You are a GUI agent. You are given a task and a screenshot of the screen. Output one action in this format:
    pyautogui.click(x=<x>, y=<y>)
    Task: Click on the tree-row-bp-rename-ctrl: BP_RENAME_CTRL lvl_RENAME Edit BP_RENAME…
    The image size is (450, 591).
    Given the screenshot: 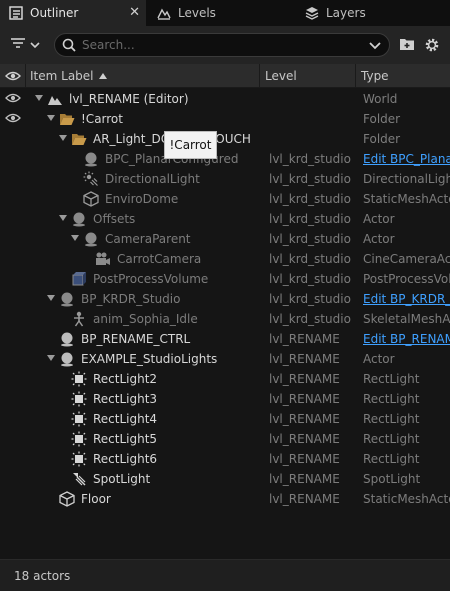 What is the action you would take?
    pyautogui.click(x=225, y=339)
    